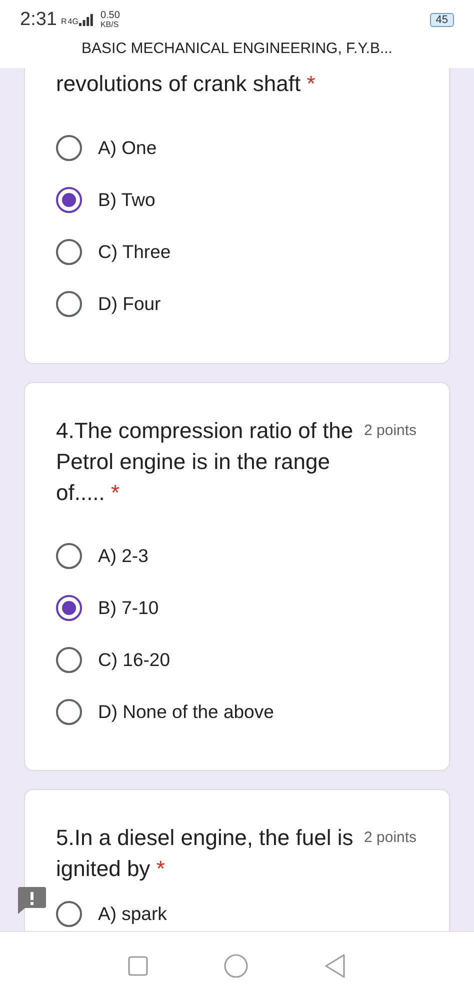 The height and width of the screenshot is (1000, 474). I want to click on roaming-indicator: R, so click(63, 22).